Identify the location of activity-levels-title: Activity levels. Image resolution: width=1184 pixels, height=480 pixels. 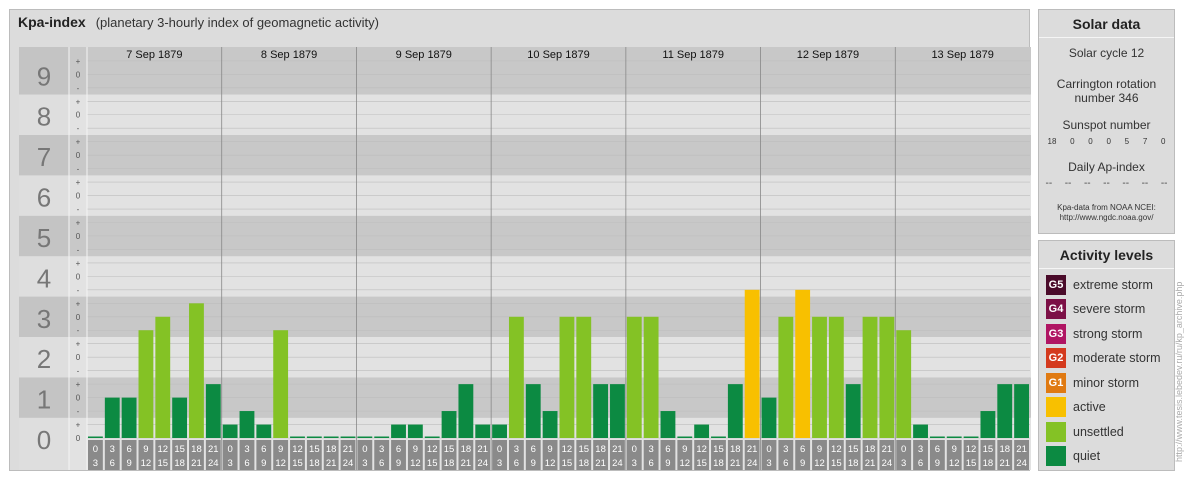
(1106, 255).